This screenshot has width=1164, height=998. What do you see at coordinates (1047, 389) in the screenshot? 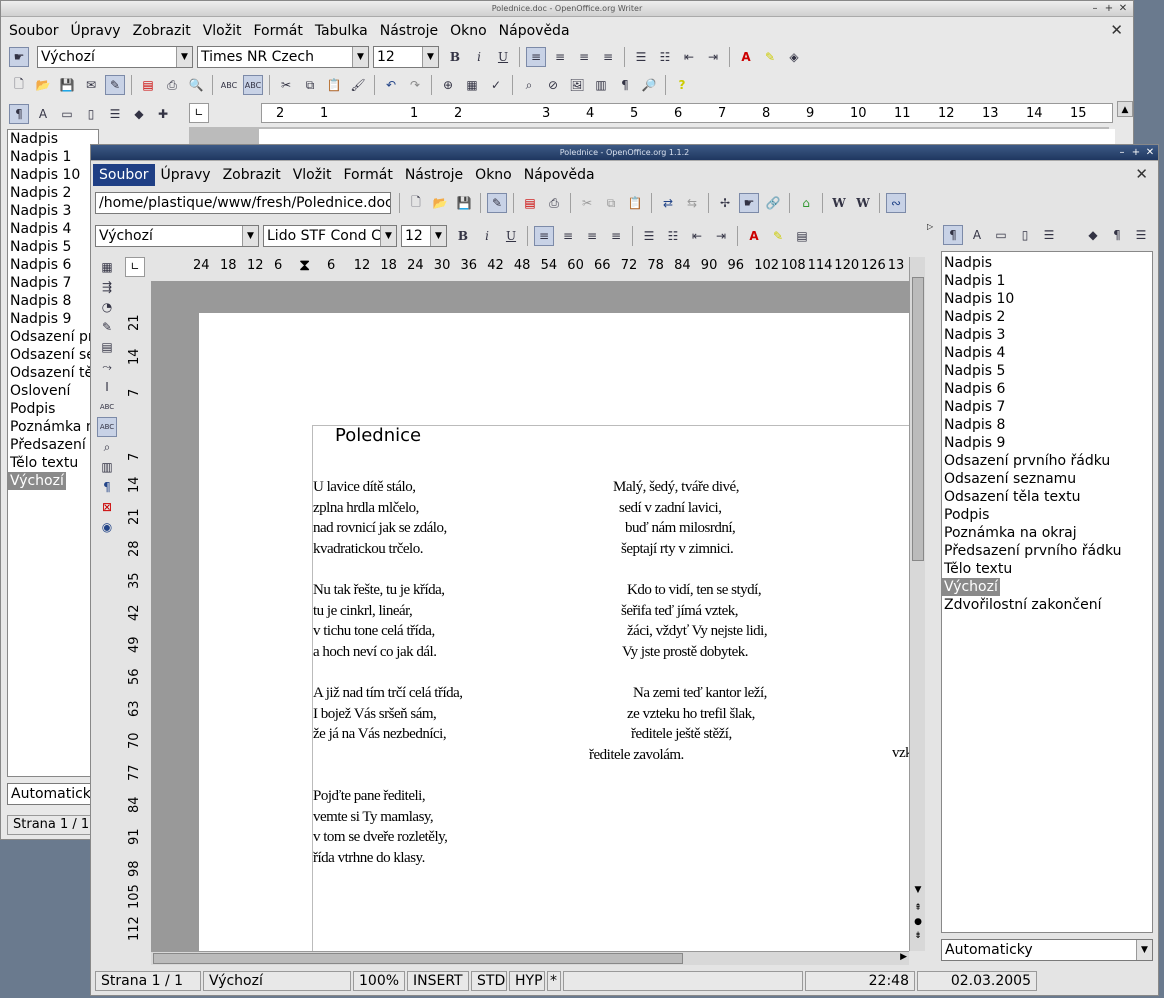
I see `list-item: Nadpis 6` at bounding box center [1047, 389].